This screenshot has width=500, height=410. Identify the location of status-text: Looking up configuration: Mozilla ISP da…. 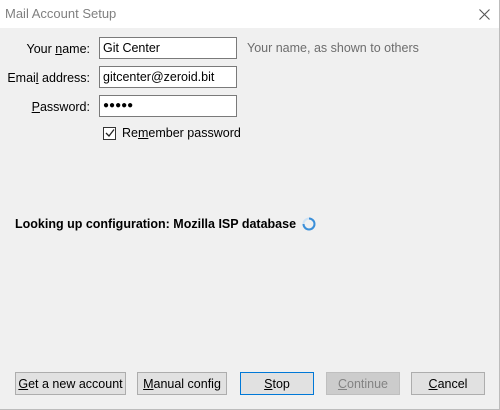
(156, 224).